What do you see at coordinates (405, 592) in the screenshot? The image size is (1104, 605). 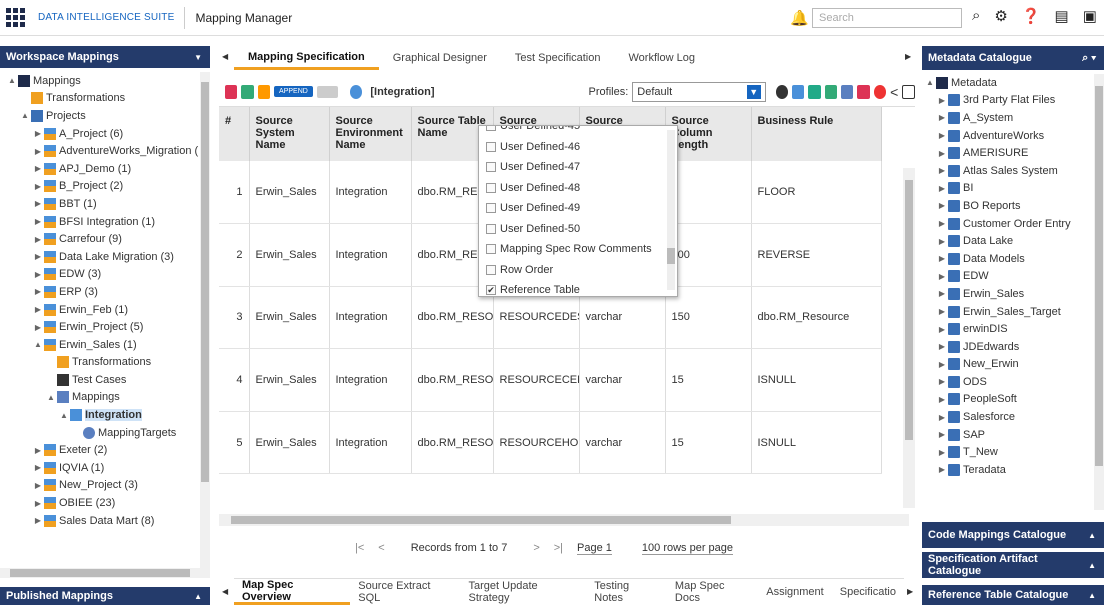 I see `bottom-tab-source-extract-sql: Source Extract SQL` at bounding box center [405, 592].